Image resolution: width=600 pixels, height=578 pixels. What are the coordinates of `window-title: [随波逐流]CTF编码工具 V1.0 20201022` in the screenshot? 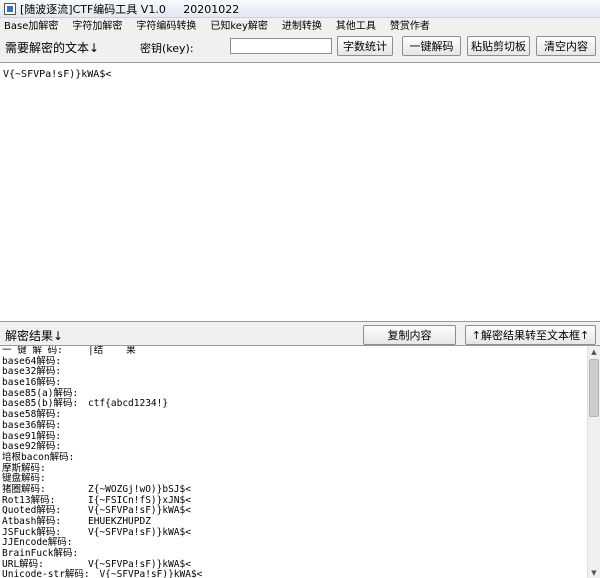 It's located at (130, 9).